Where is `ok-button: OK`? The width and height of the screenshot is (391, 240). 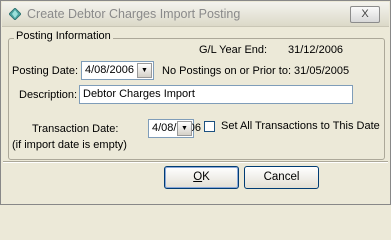
ok-button: OK is located at coordinates (201, 177).